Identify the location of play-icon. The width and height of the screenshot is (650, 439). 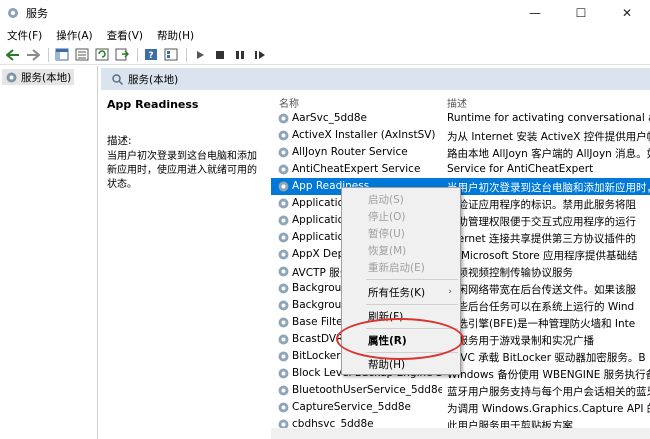
(200, 55).